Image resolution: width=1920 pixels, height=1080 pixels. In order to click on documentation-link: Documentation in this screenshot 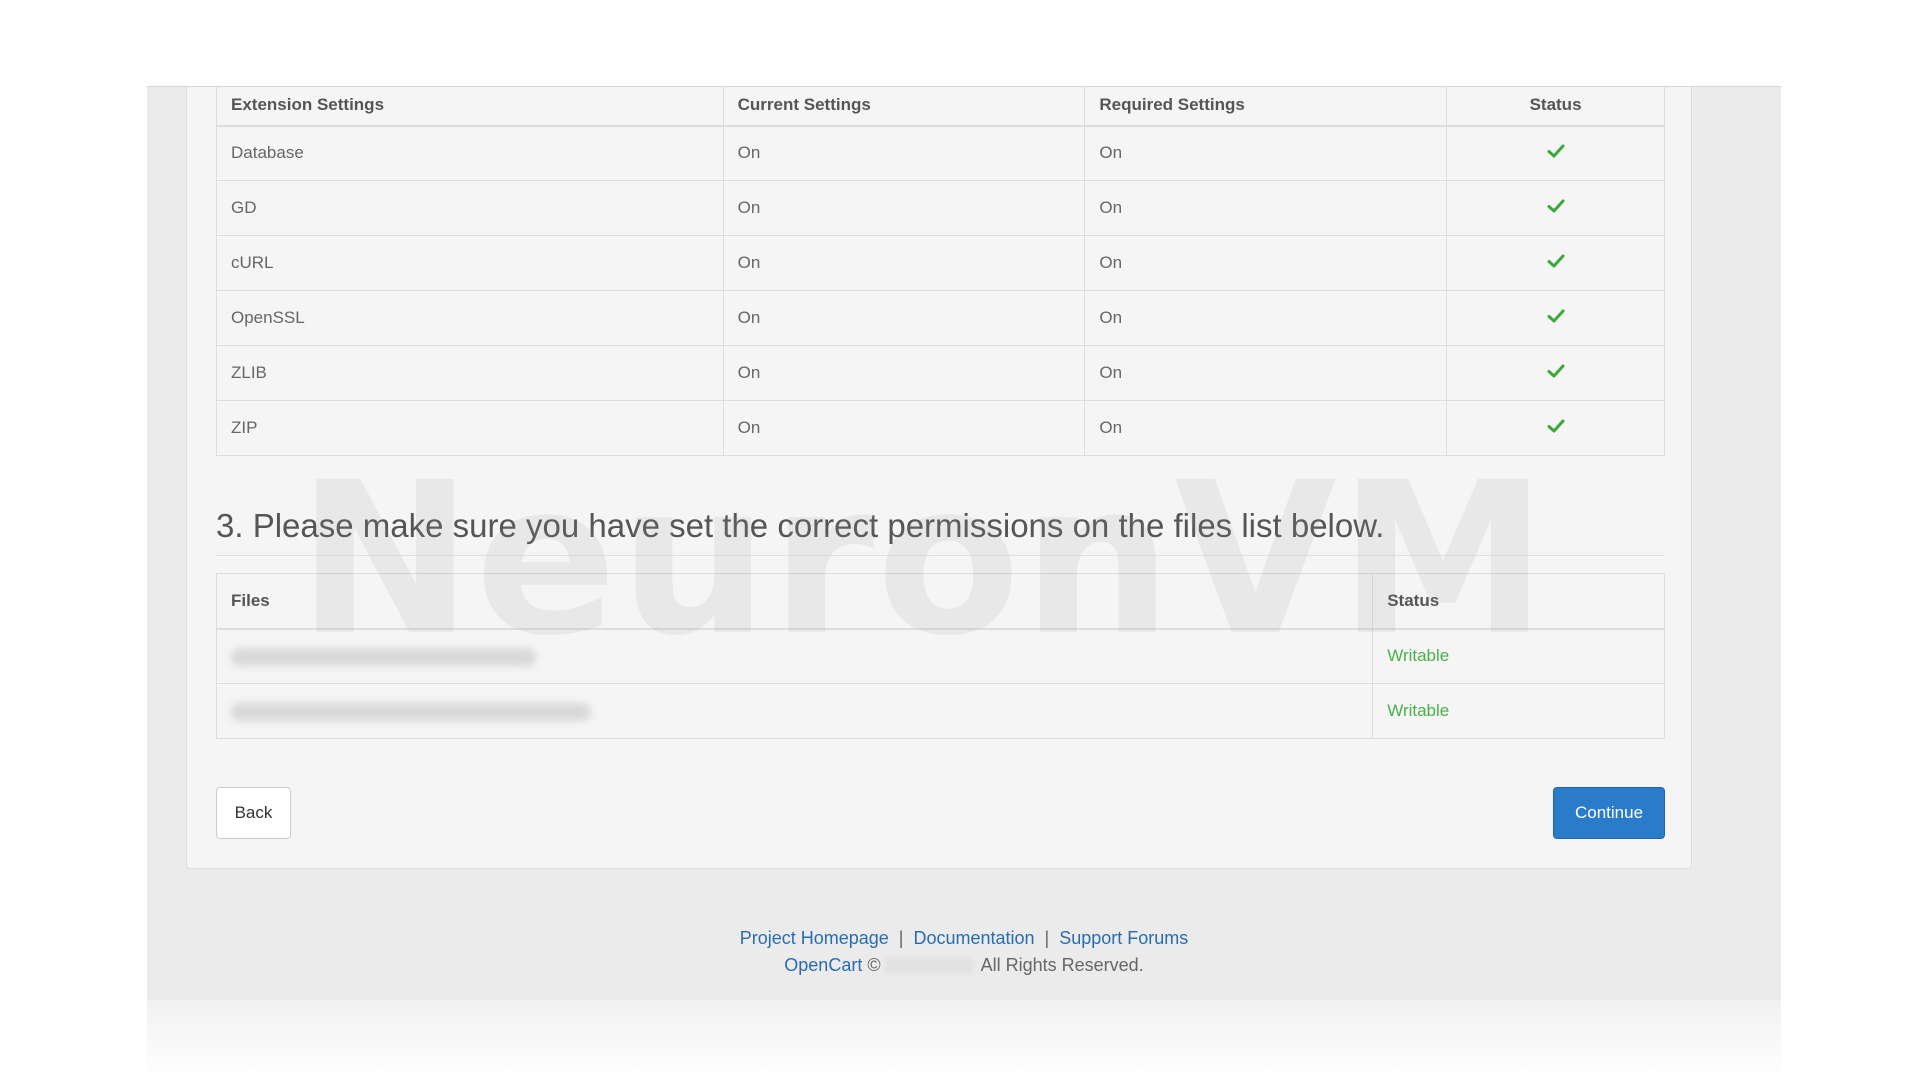, I will do `click(973, 938)`.